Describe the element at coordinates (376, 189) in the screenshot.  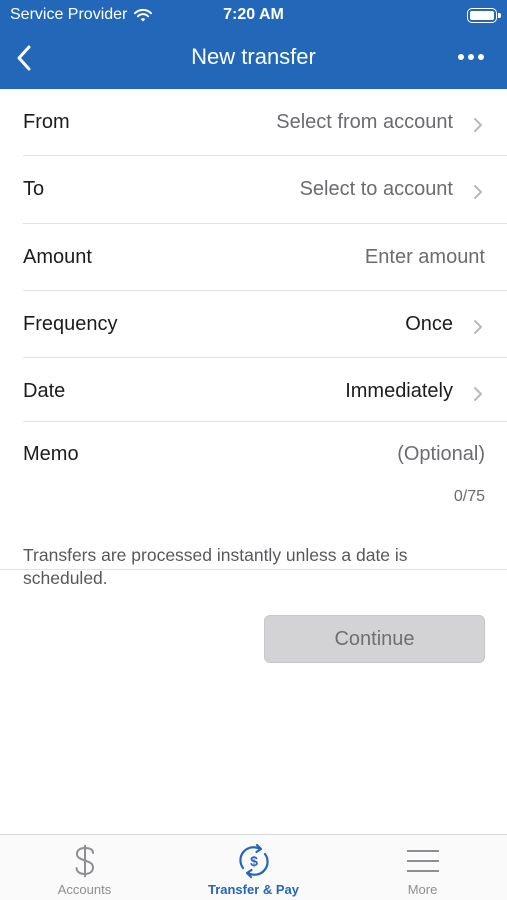
I see `to-value: Select to account` at that location.